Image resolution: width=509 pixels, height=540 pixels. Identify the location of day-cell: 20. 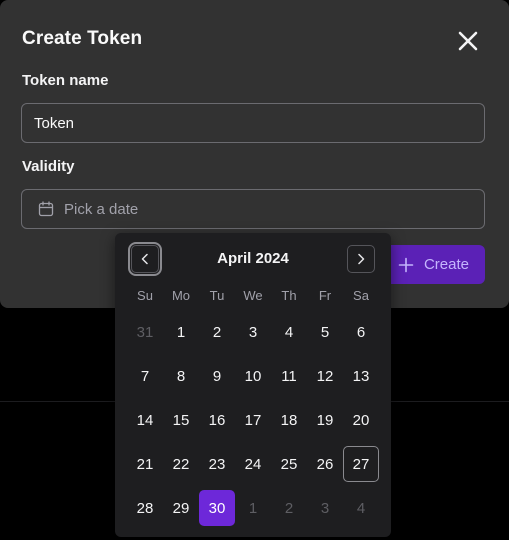
(361, 420).